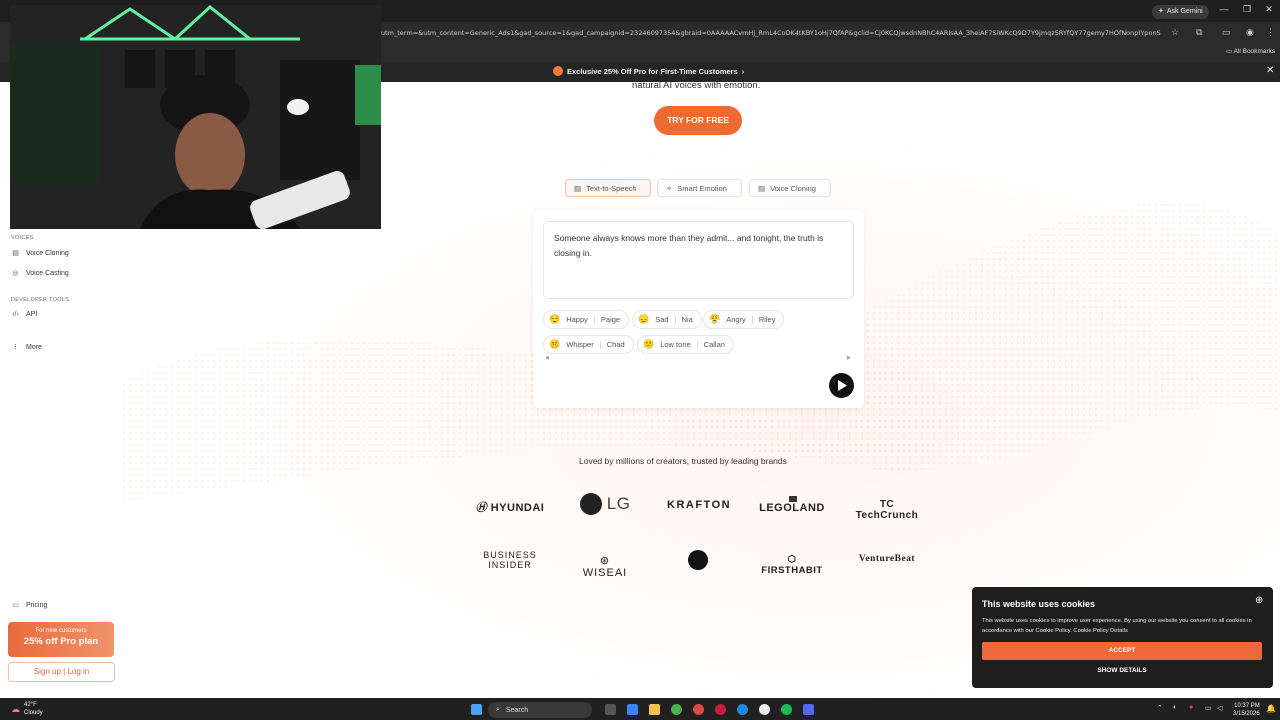 The width and height of the screenshot is (1280, 720). What do you see at coordinates (610, 709) in the screenshot?
I see `task-view-icon` at bounding box center [610, 709].